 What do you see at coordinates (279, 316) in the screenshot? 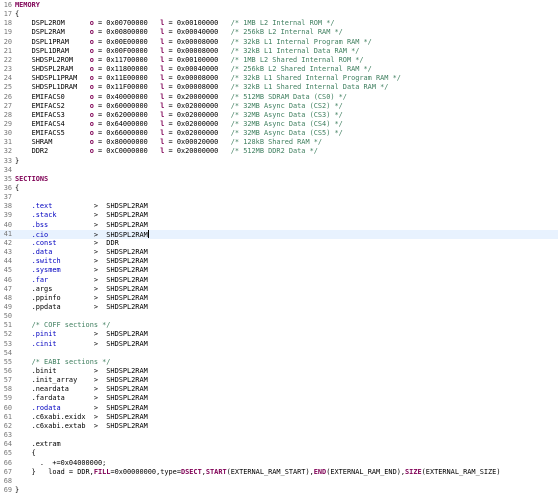
I see `code-line: 50` at bounding box center [279, 316].